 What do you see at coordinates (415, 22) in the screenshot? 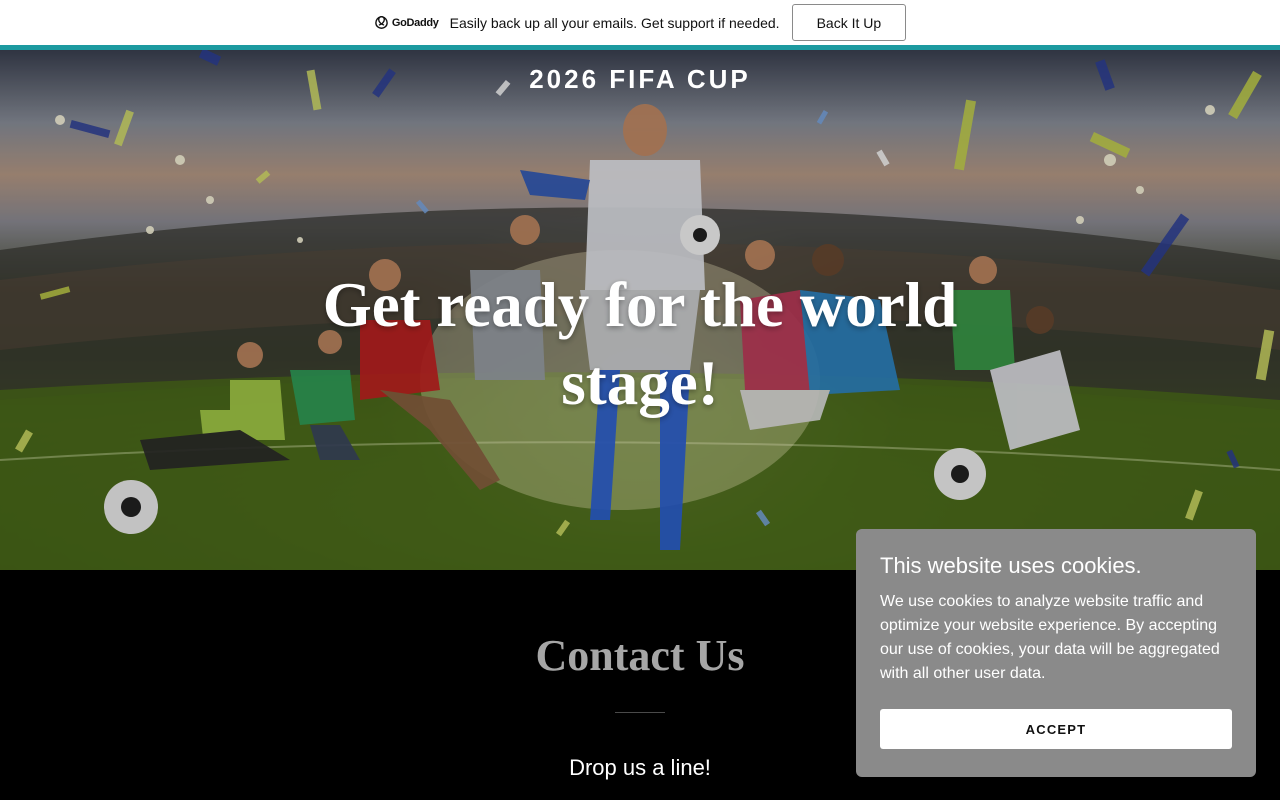
I see `brand-name: GoDaddy` at bounding box center [415, 22].